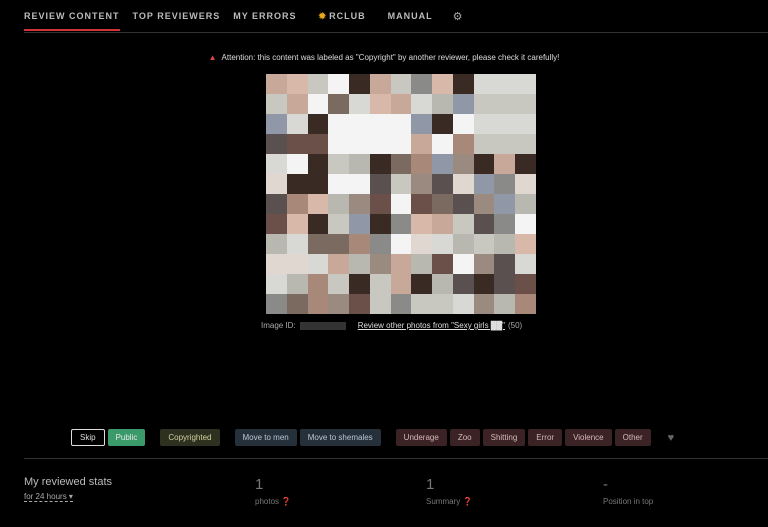  I want to click on public-button: Public, so click(126, 437).